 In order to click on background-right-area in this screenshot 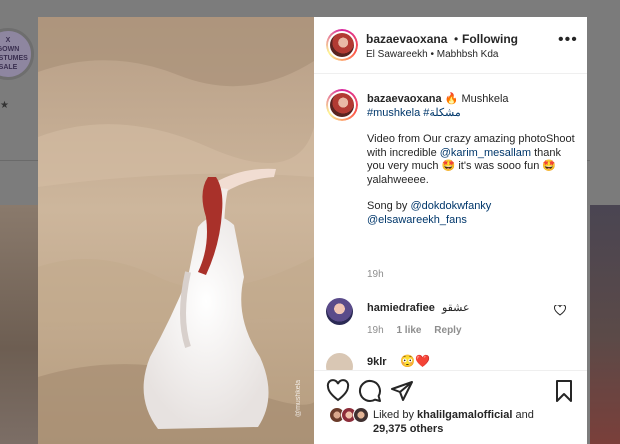, I will do `click(605, 102)`.